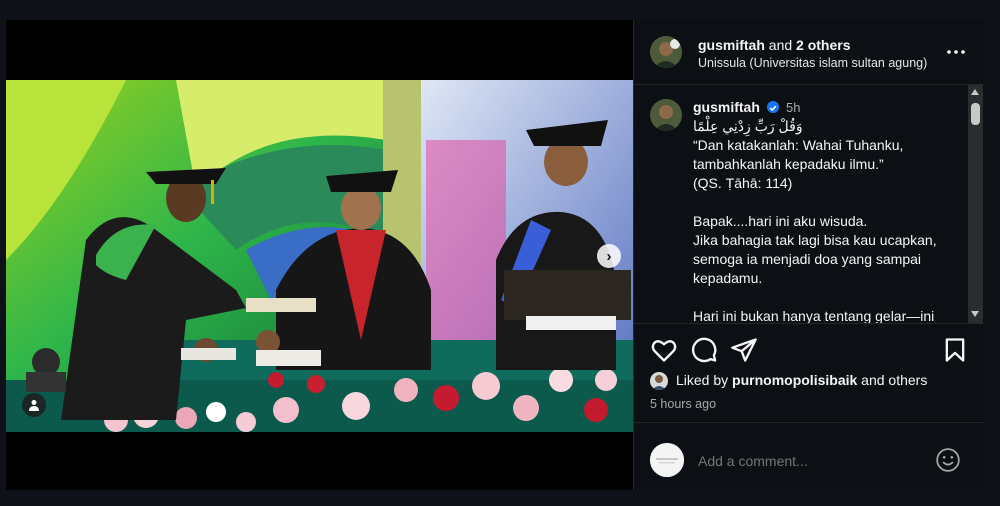  I want to click on caption-scrollbar, so click(975, 204).